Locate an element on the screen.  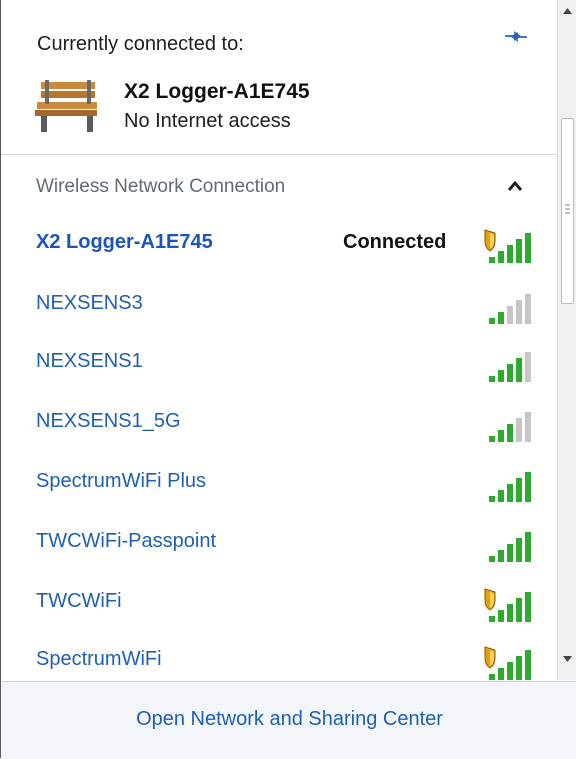
network-name: NEXSENS3 is located at coordinates (89, 303).